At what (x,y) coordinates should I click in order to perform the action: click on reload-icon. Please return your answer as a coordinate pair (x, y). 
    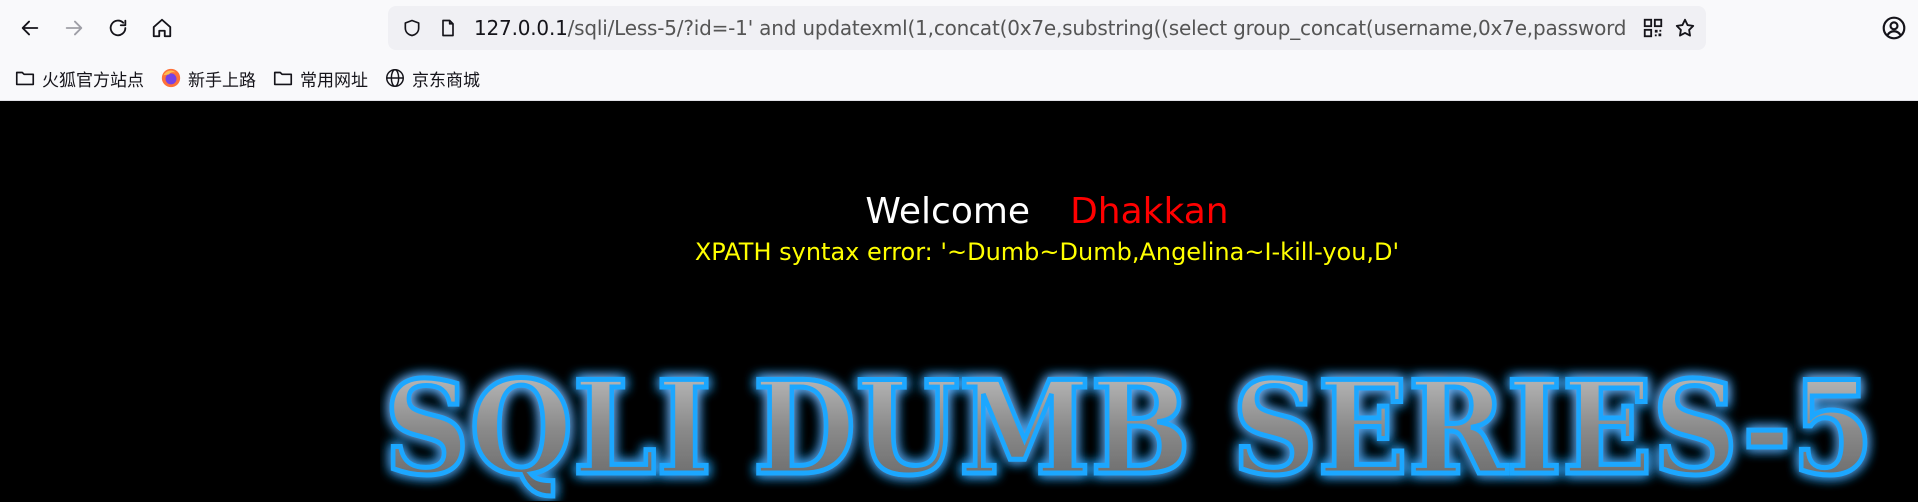
    Looking at the image, I should click on (118, 28).